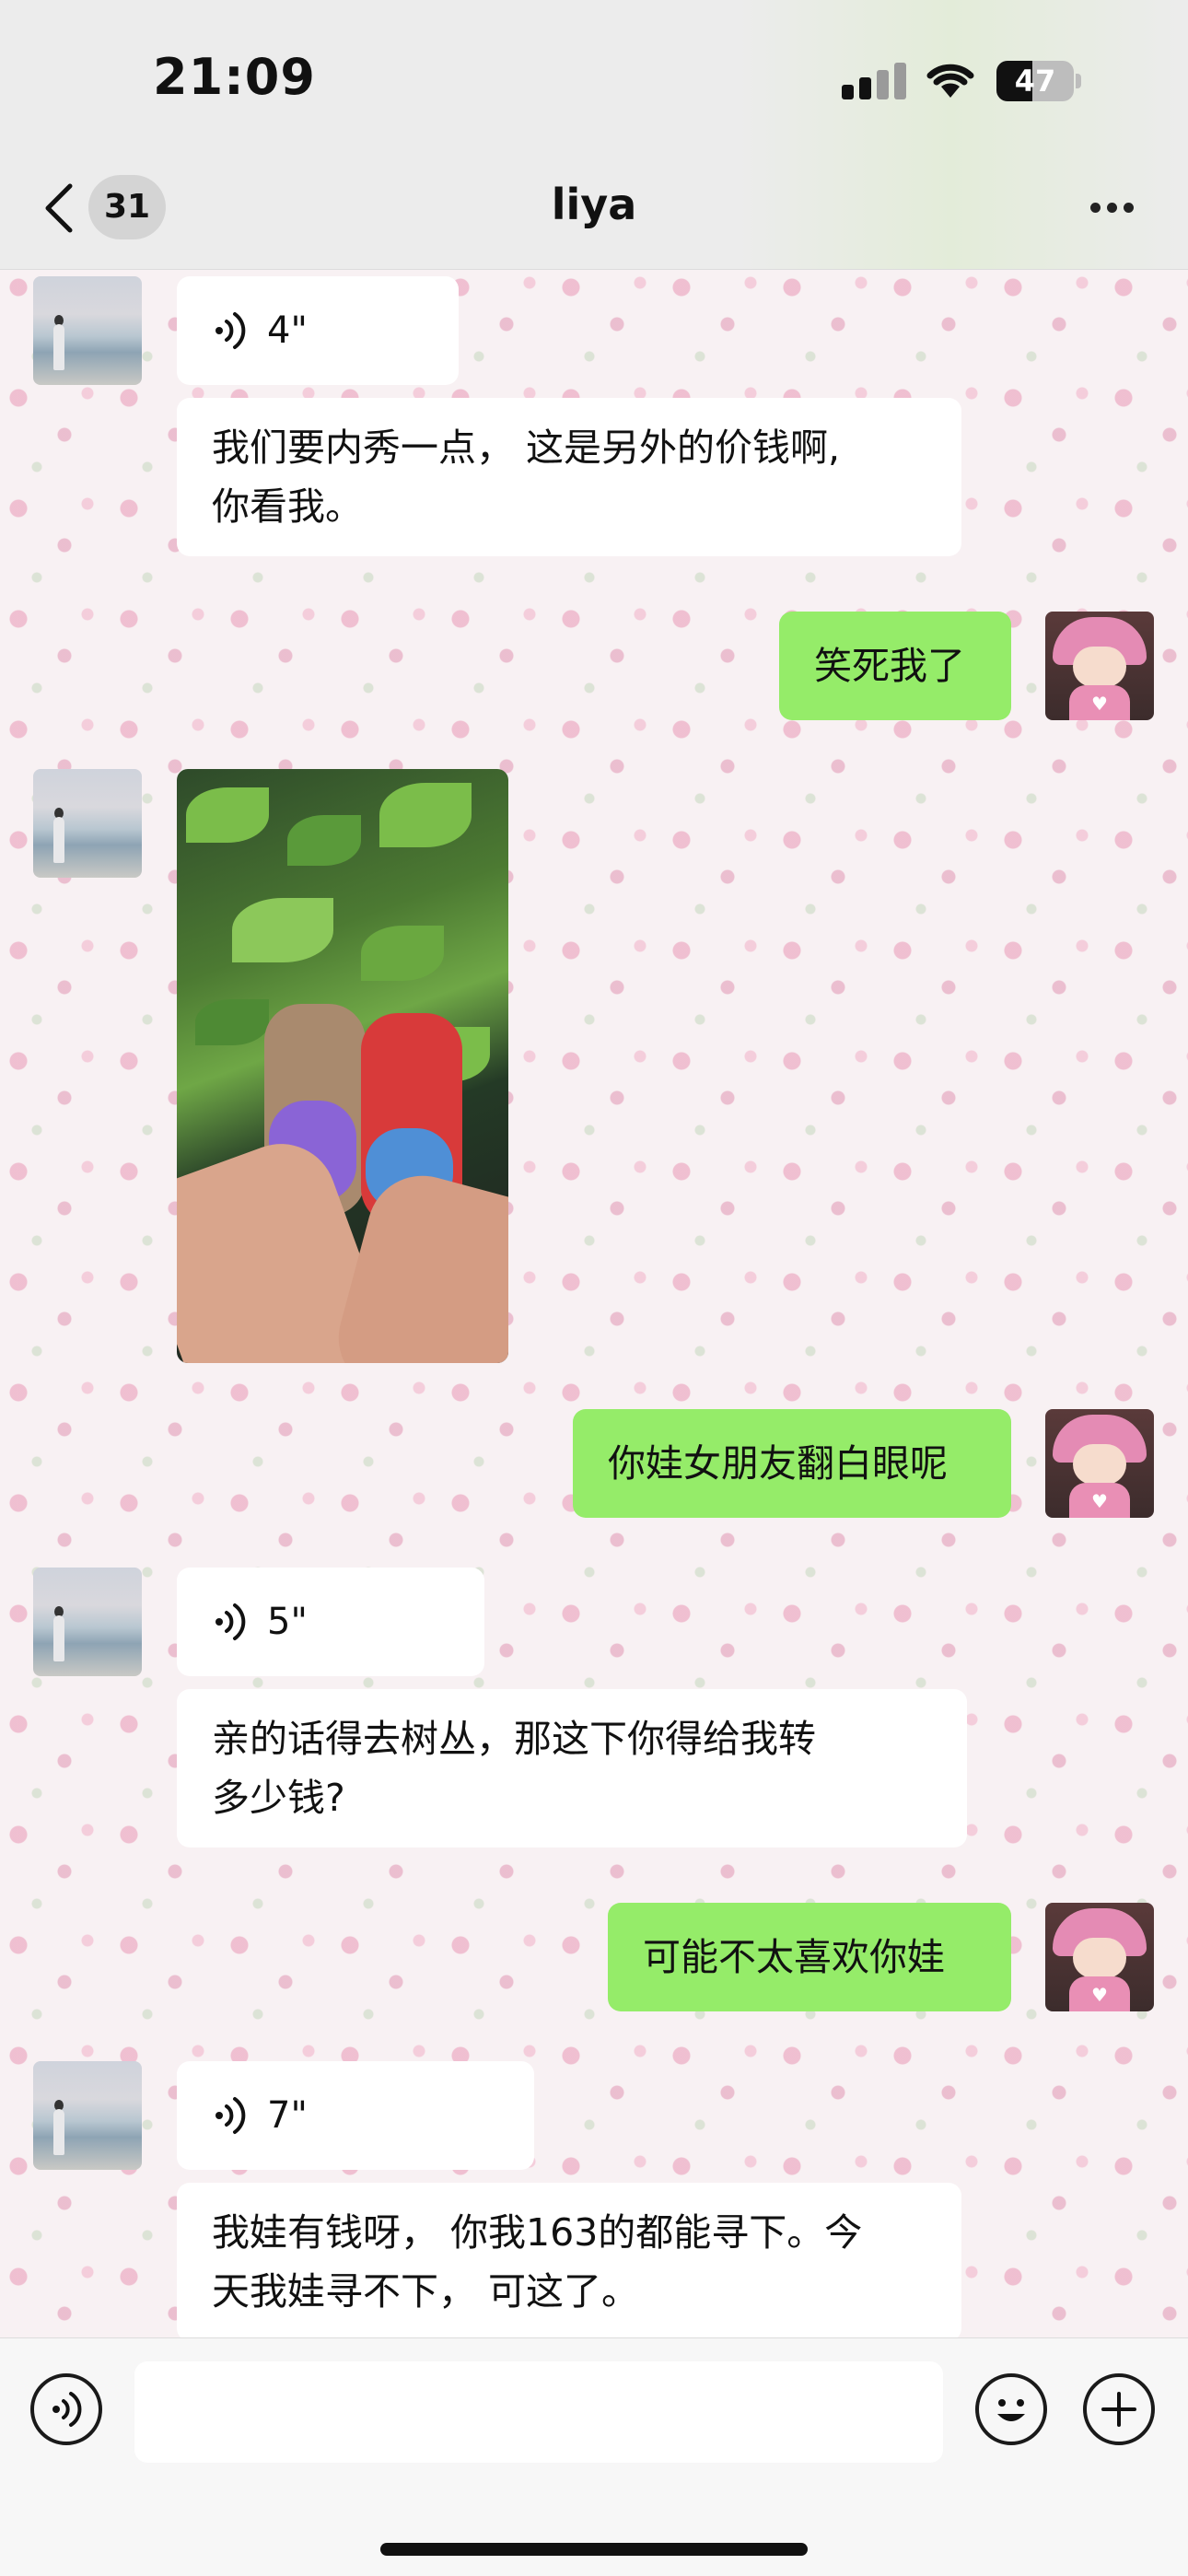  I want to click on voice-message: 5", so click(330, 1622).